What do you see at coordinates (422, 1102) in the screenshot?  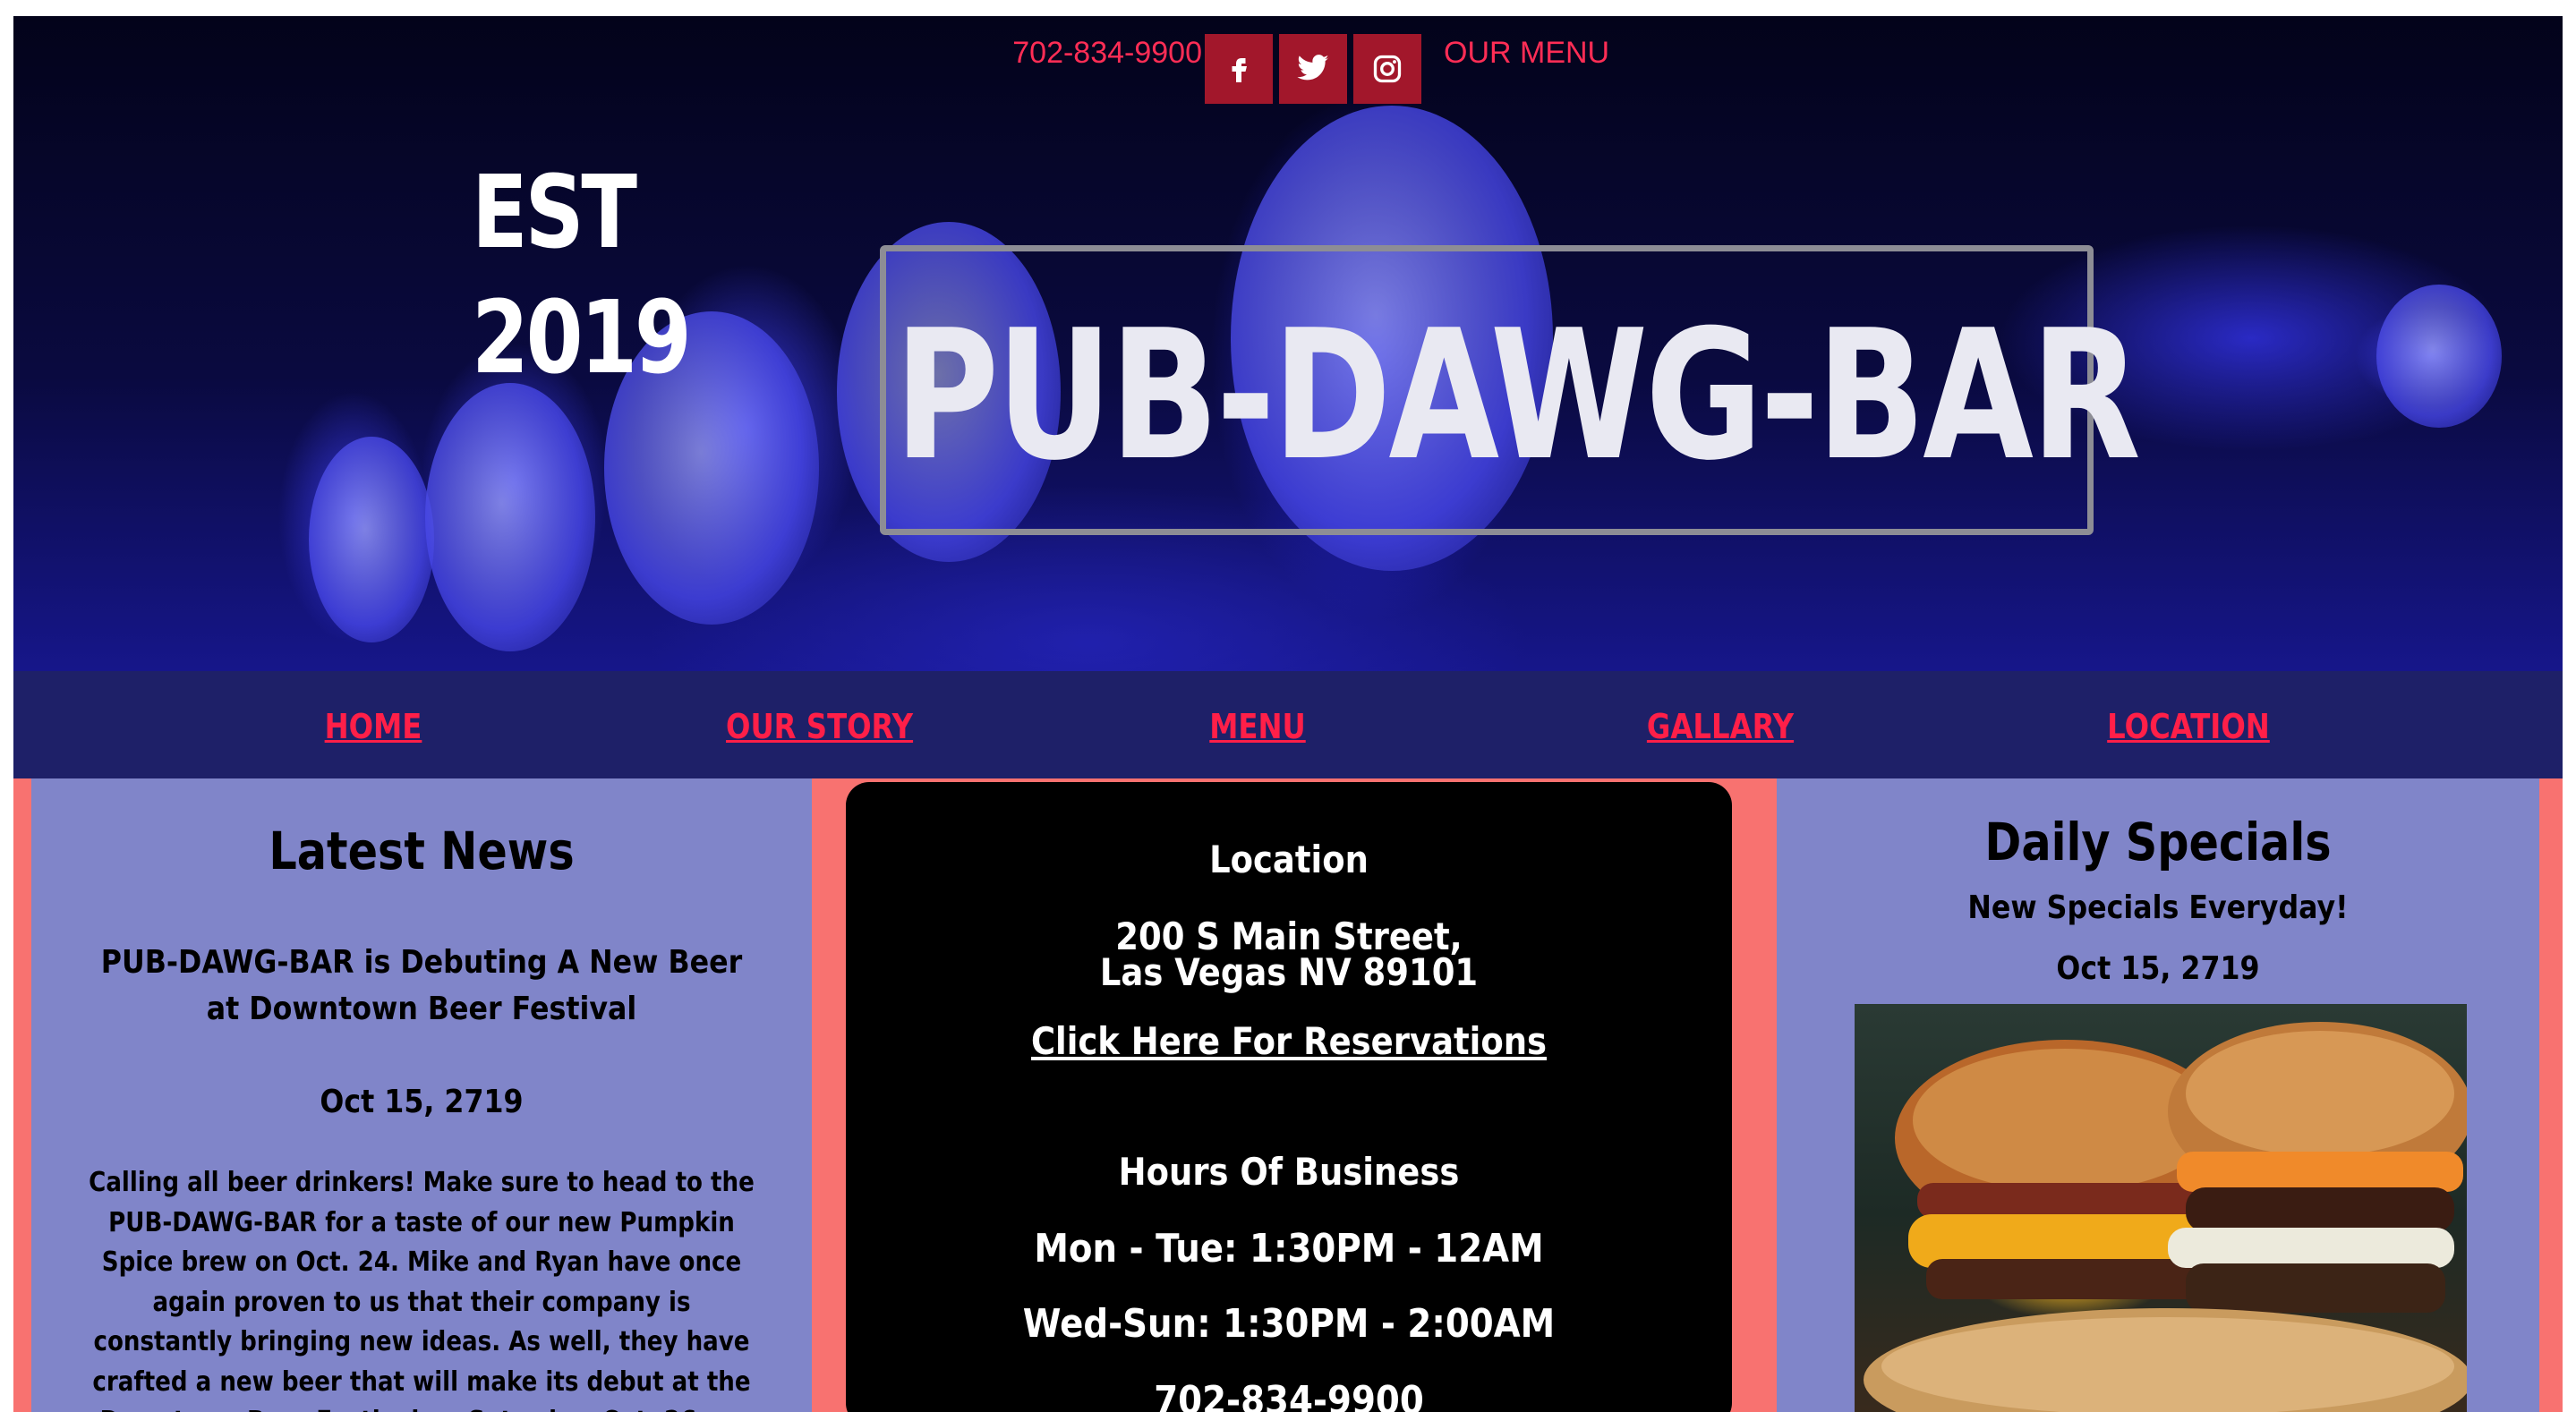 I see `news-date: Oct 15, 2719` at bounding box center [422, 1102].